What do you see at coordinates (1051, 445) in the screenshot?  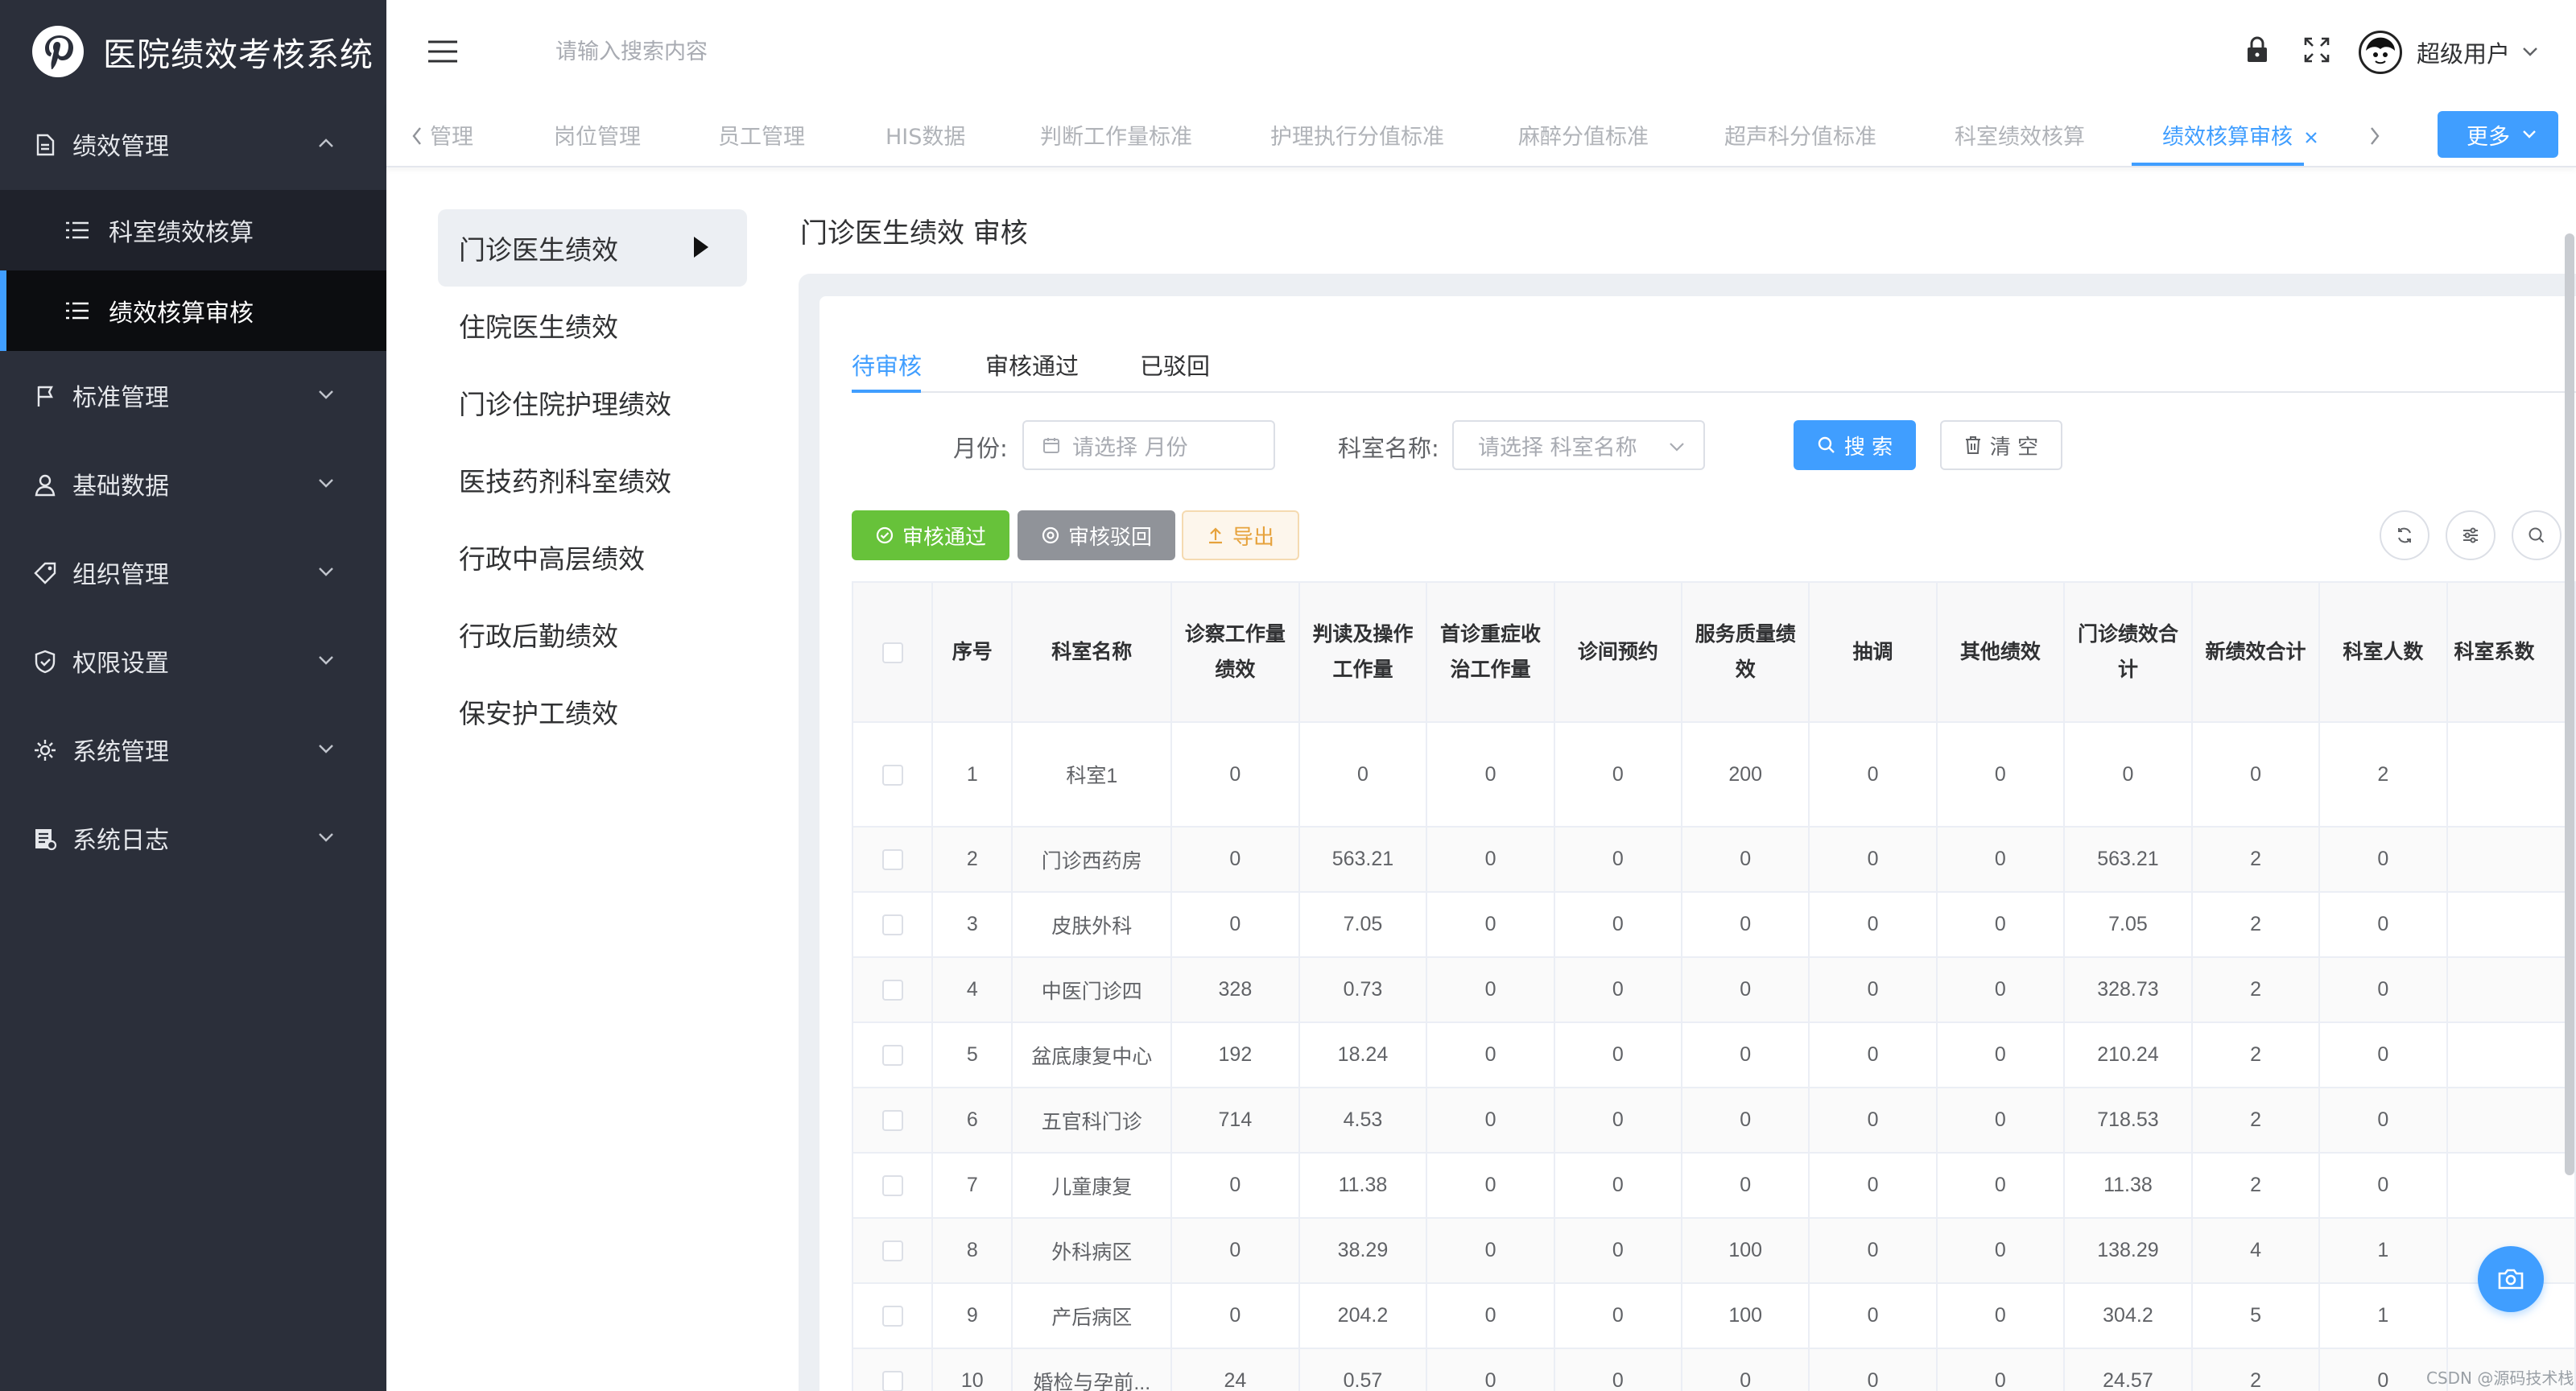 I see `calendar-icon` at bounding box center [1051, 445].